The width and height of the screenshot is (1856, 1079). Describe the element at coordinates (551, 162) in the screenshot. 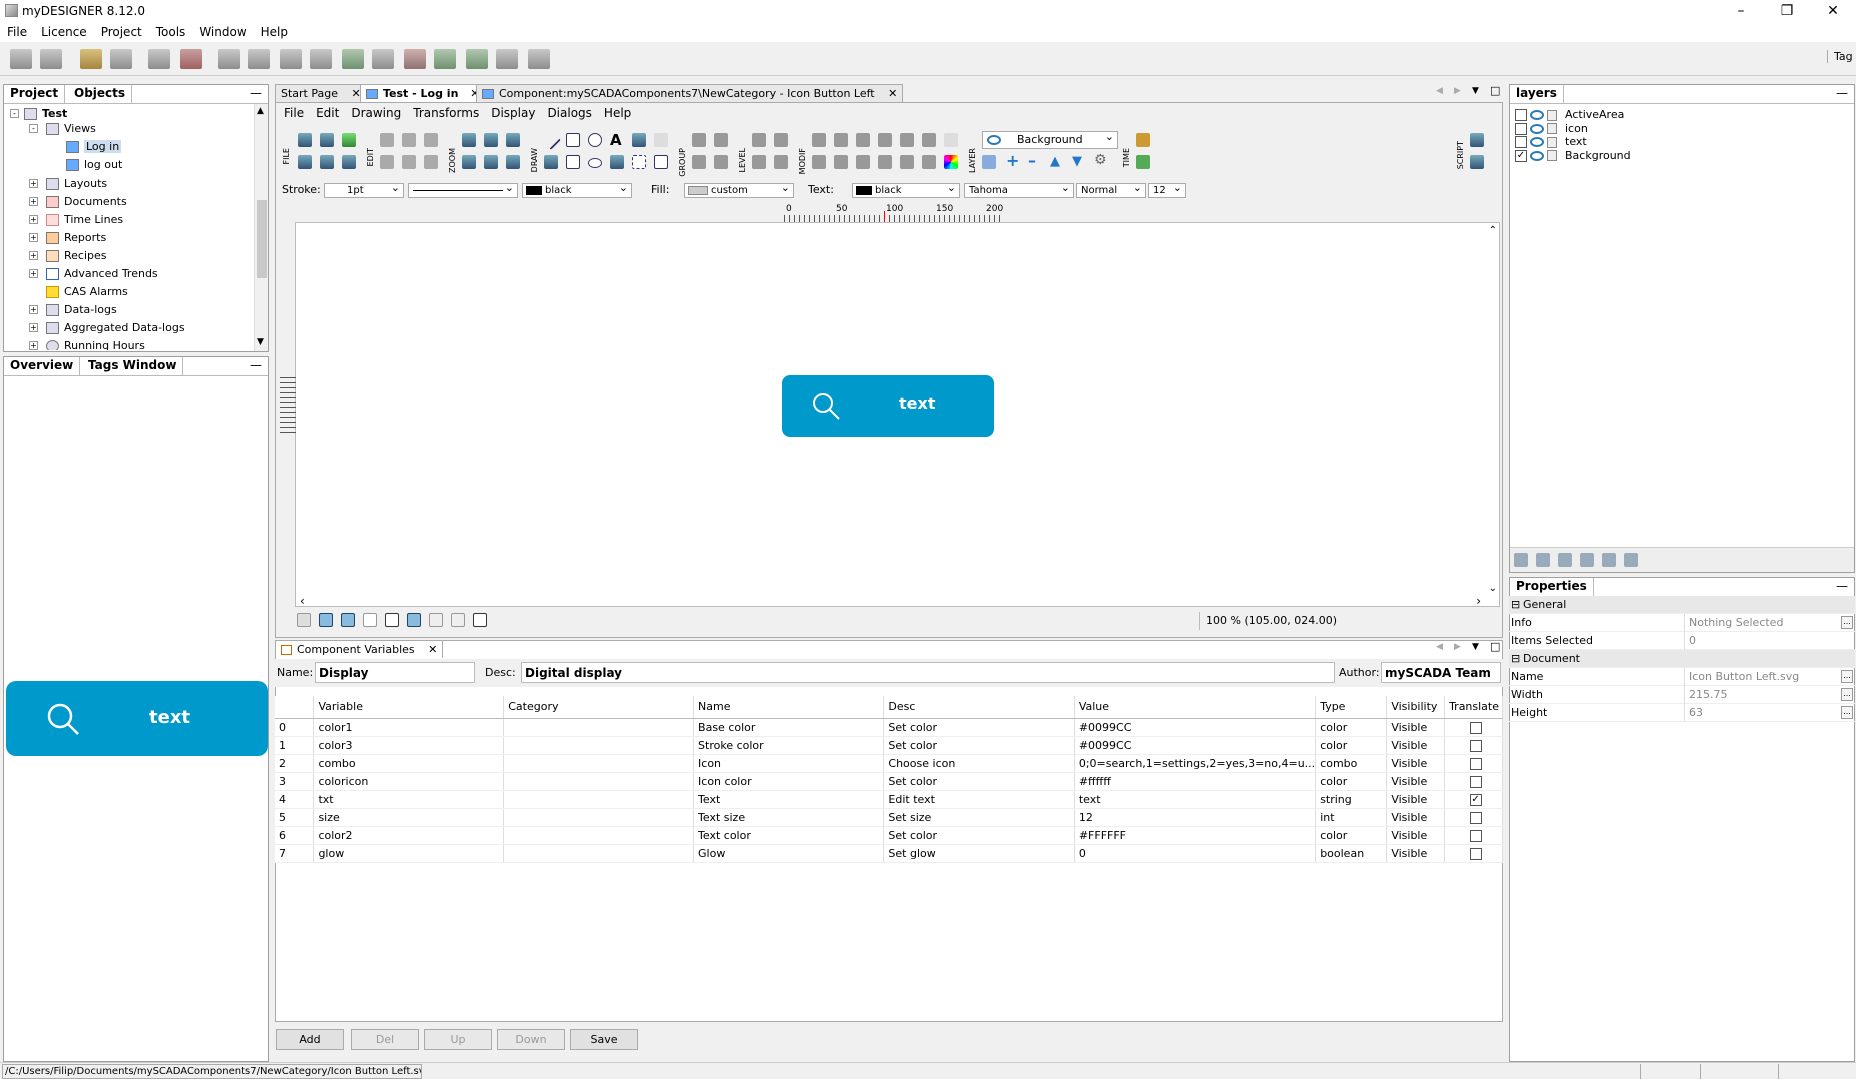

I see `polyline-tool-icon` at that location.